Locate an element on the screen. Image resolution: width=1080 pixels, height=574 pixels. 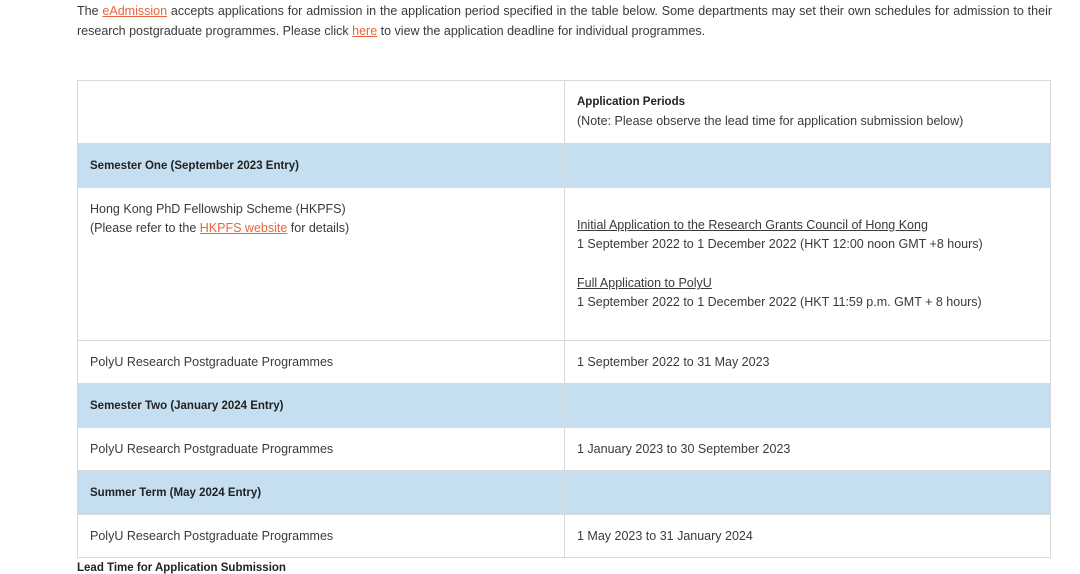
hkpfs-website-link: HKPFS website is located at coordinates (244, 228).